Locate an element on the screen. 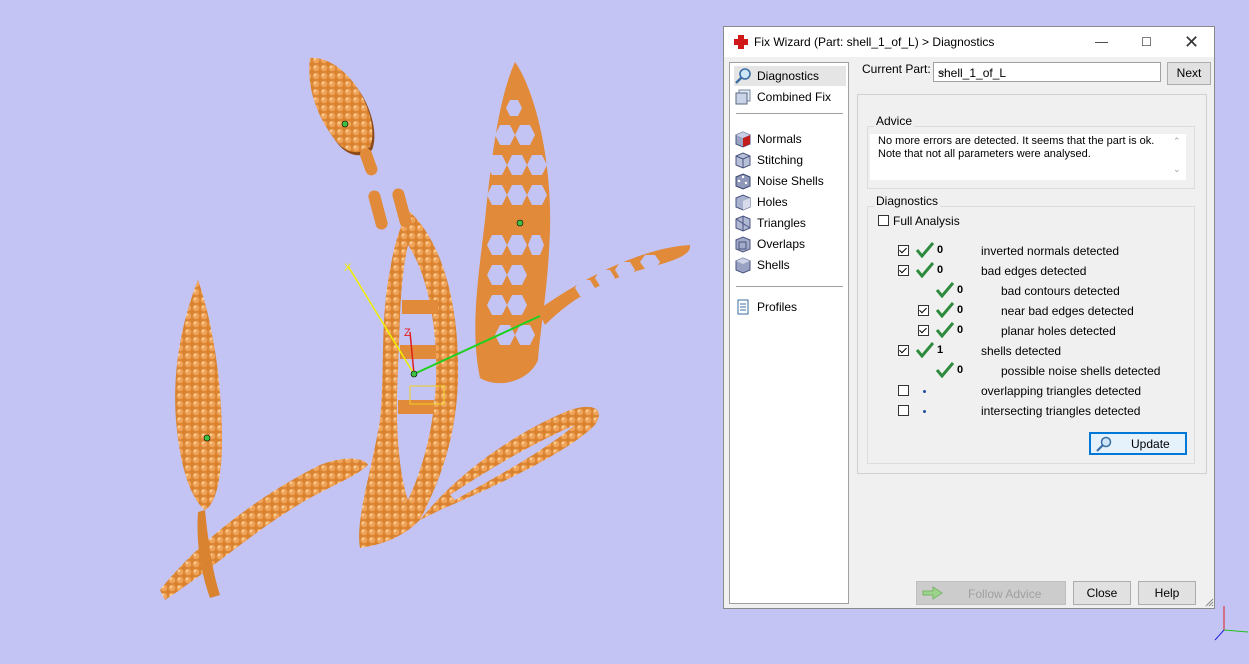  planar-holes-checkbox is located at coordinates (923, 330).